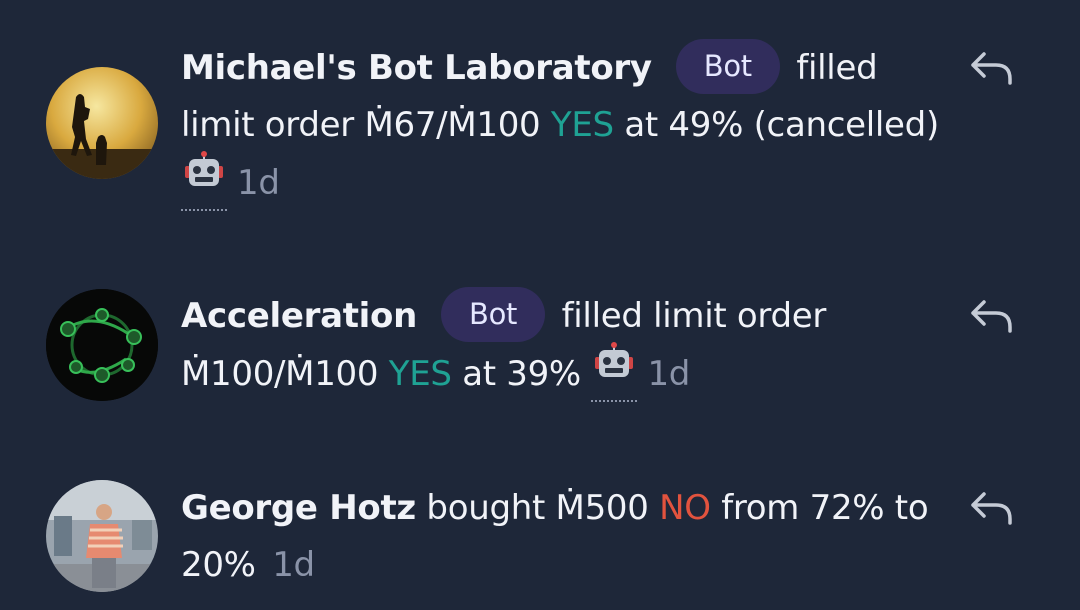 The width and height of the screenshot is (1080, 610). I want to click on outcome-no: NO, so click(685, 508).